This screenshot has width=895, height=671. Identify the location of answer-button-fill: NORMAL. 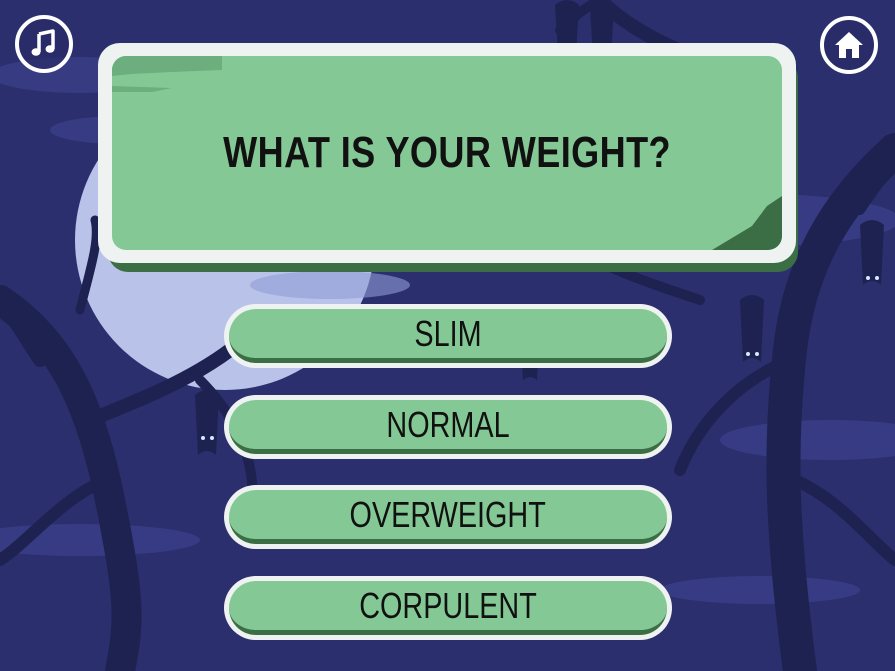
(448, 427).